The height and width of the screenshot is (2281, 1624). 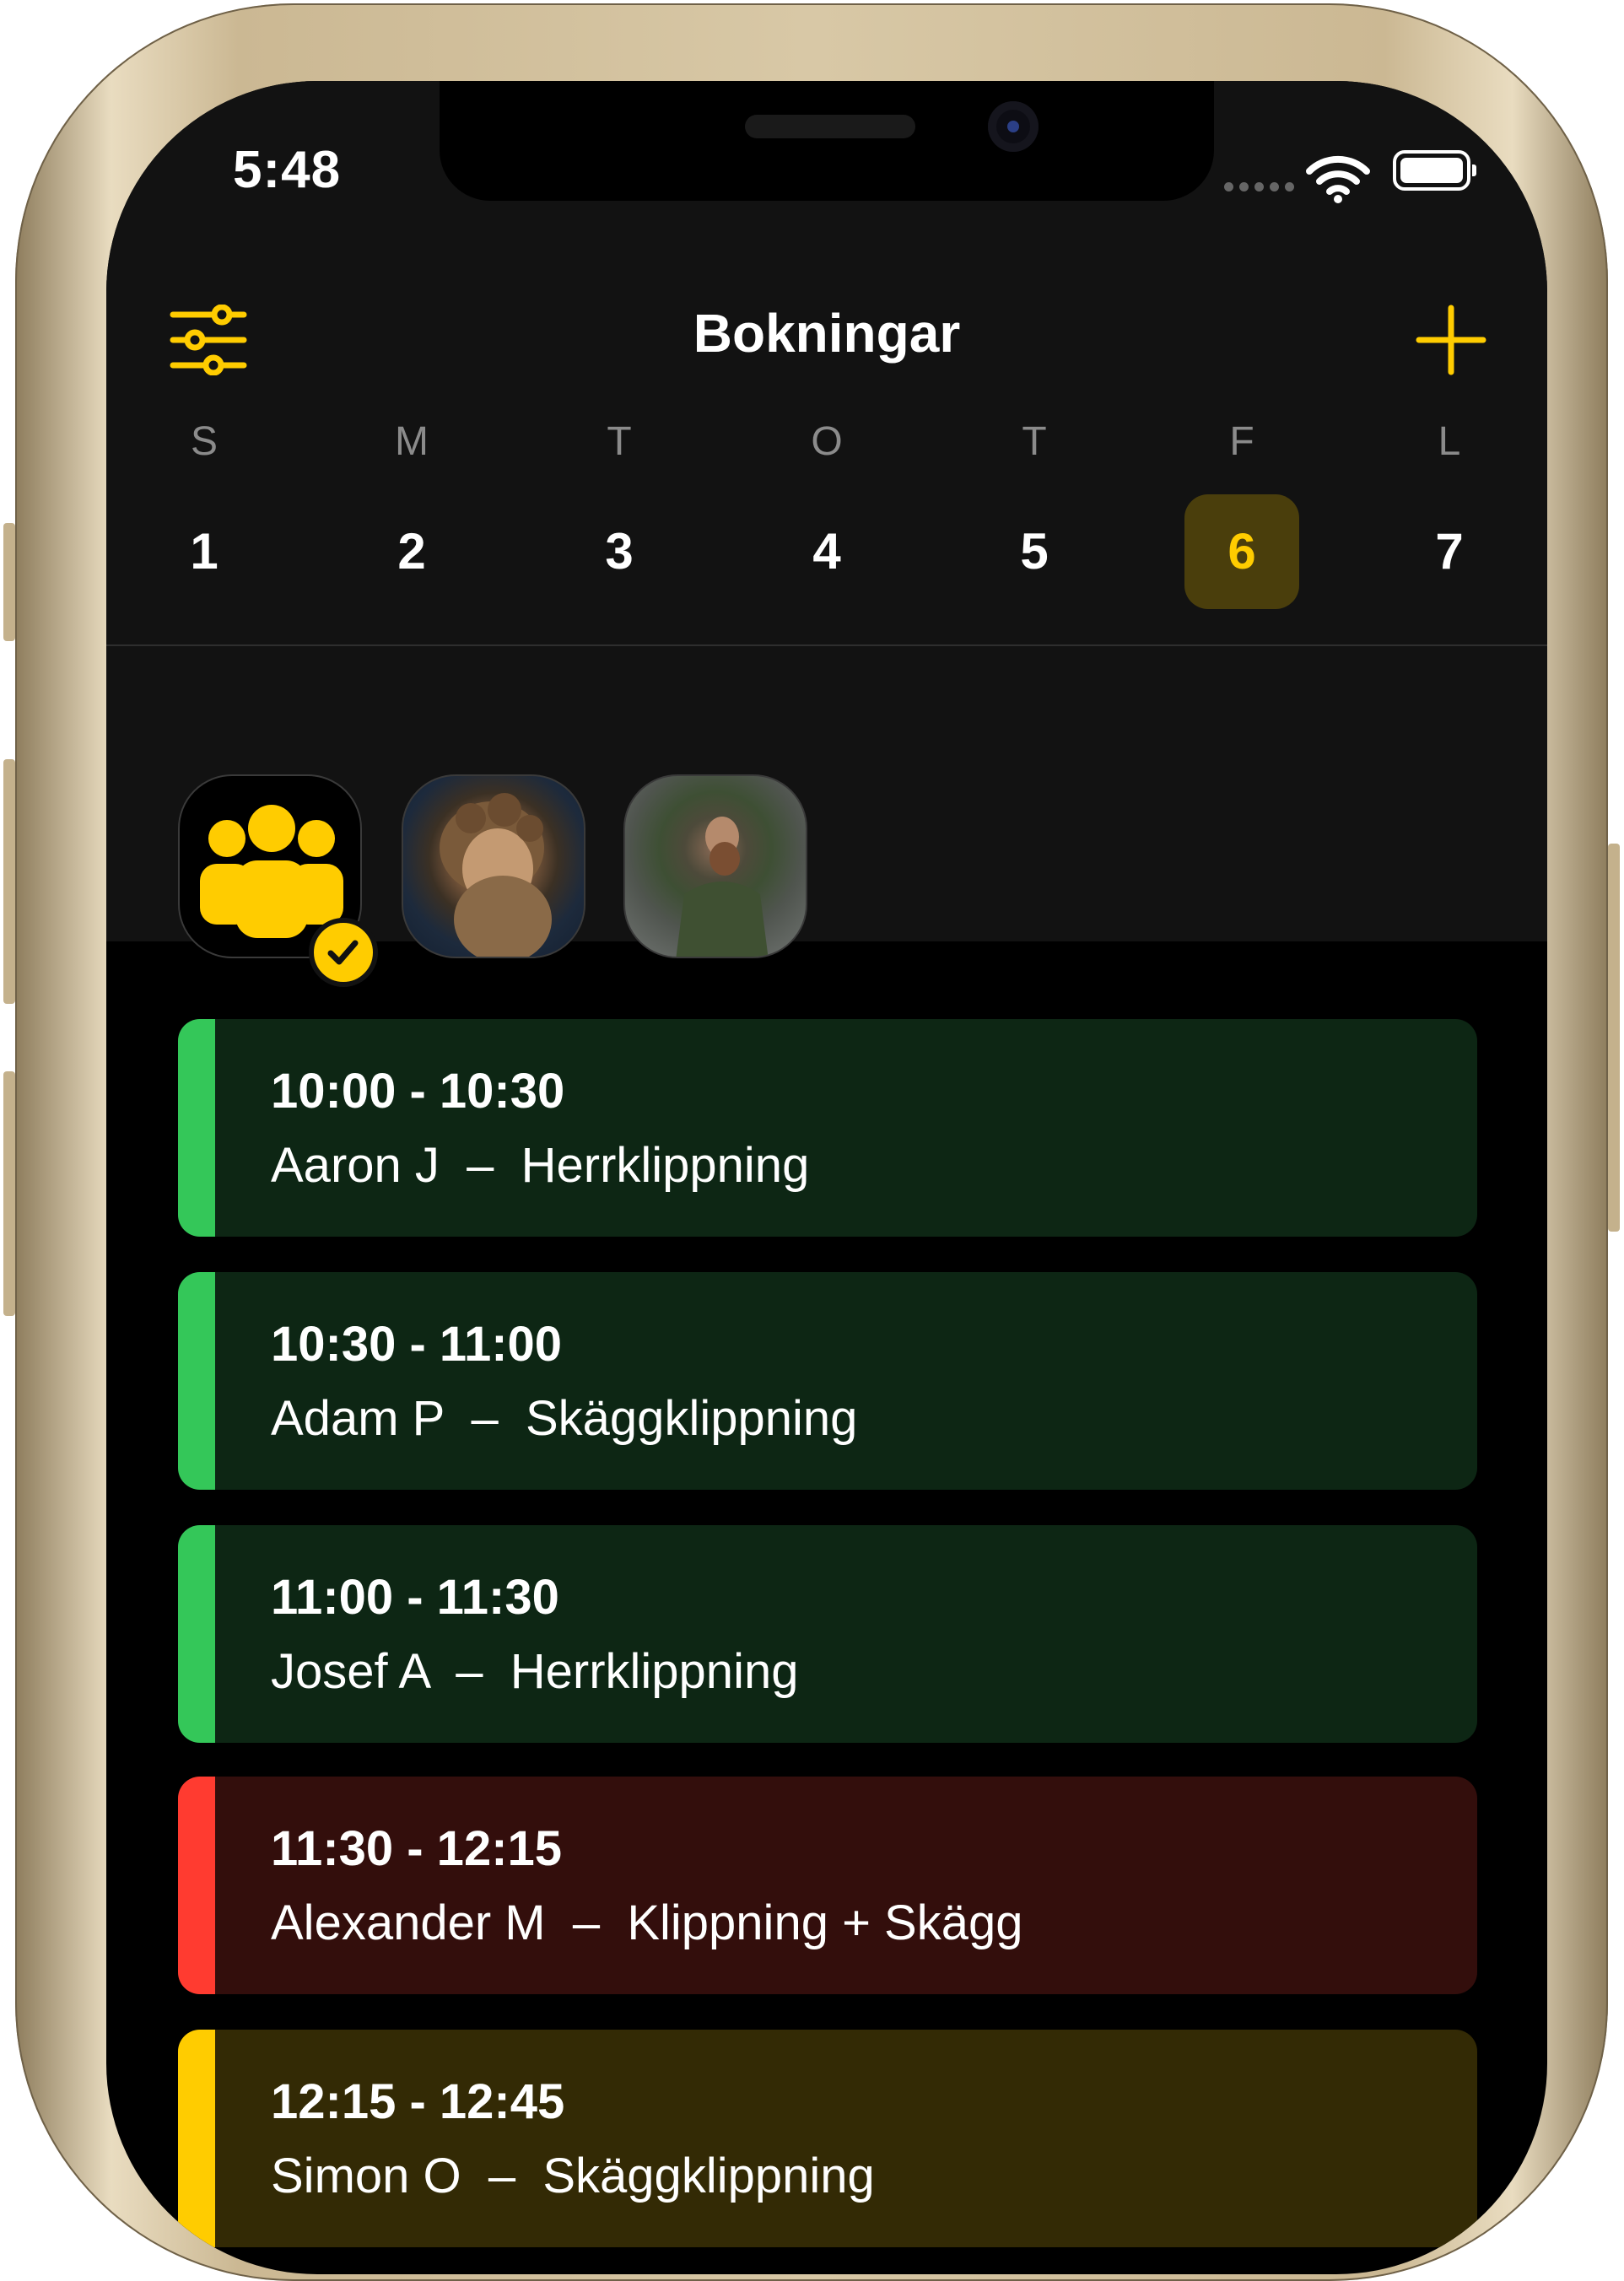 I want to click on volume-down-button, so click(x=9, y=1193).